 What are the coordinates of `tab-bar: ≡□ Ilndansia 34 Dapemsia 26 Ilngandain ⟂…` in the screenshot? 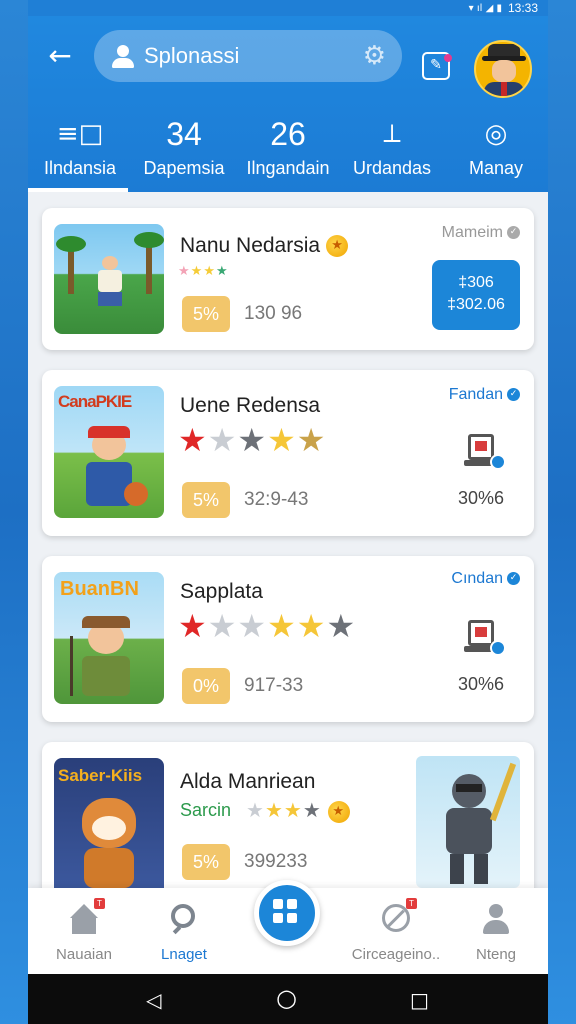 It's located at (288, 144).